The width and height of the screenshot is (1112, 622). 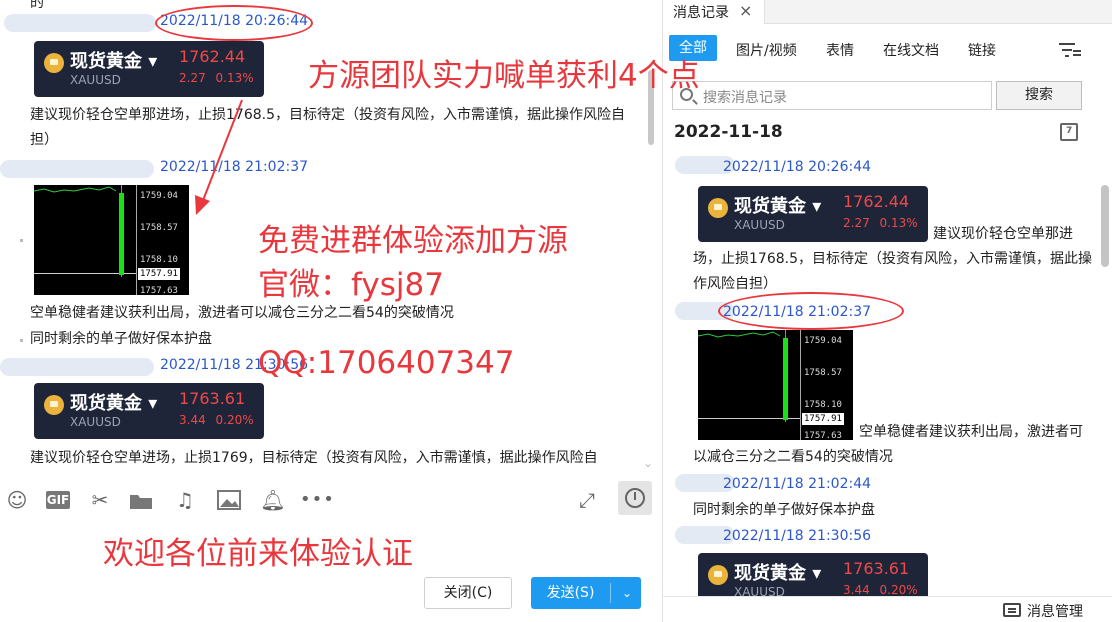 What do you see at coordinates (159, 291) in the screenshot?
I see `chart-tick: 1757.63` at bounding box center [159, 291].